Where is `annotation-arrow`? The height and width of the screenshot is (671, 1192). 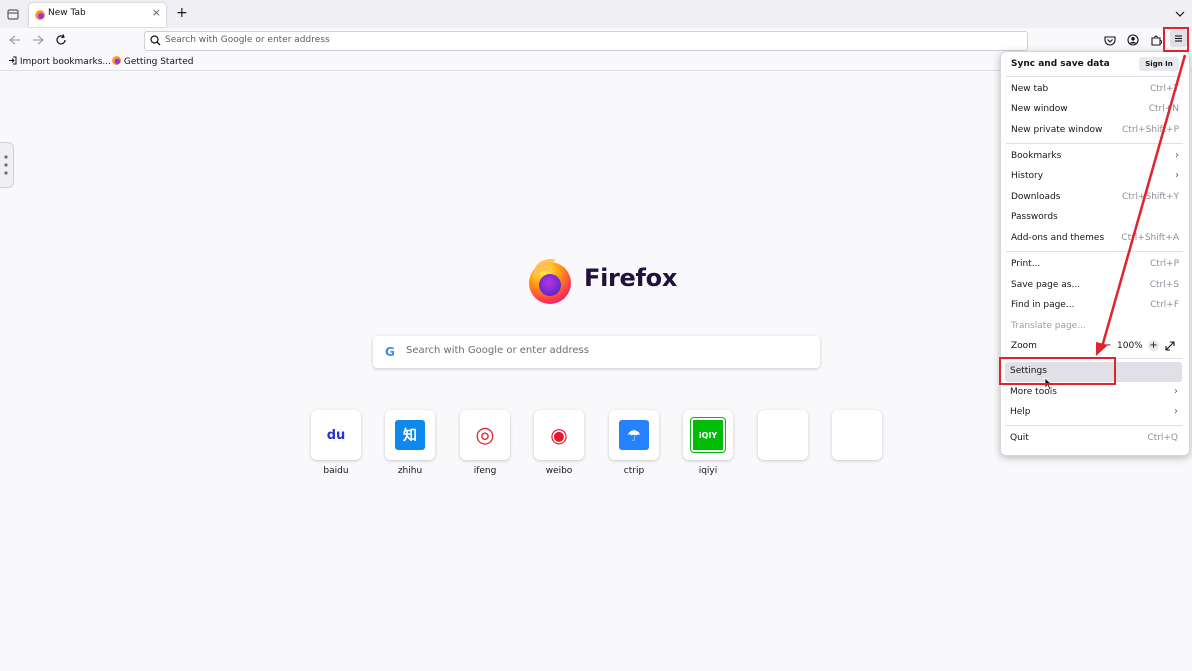
annotation-arrow is located at coordinates (1141, 205).